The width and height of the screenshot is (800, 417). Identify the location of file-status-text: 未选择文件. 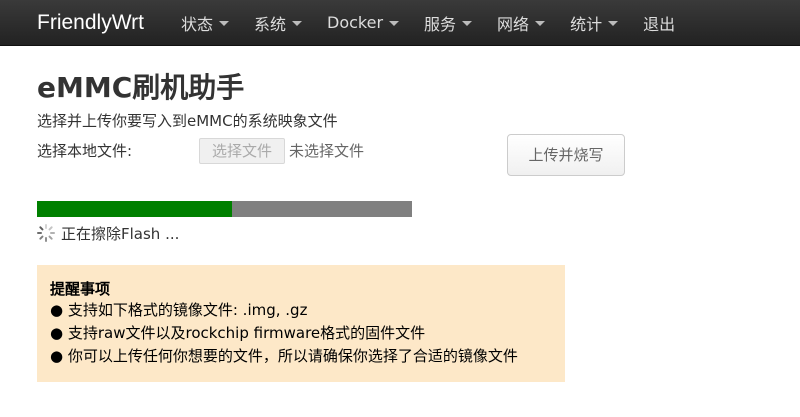
(327, 151).